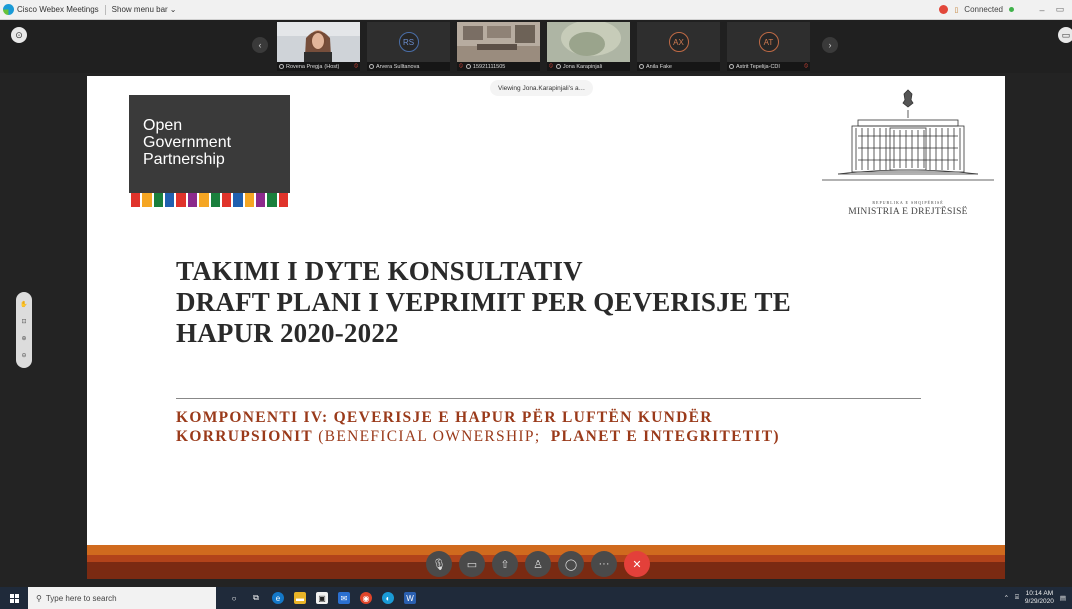 This screenshot has height=609, width=1072. I want to click on ogp-logo: Open Government Partnership, so click(209, 151).